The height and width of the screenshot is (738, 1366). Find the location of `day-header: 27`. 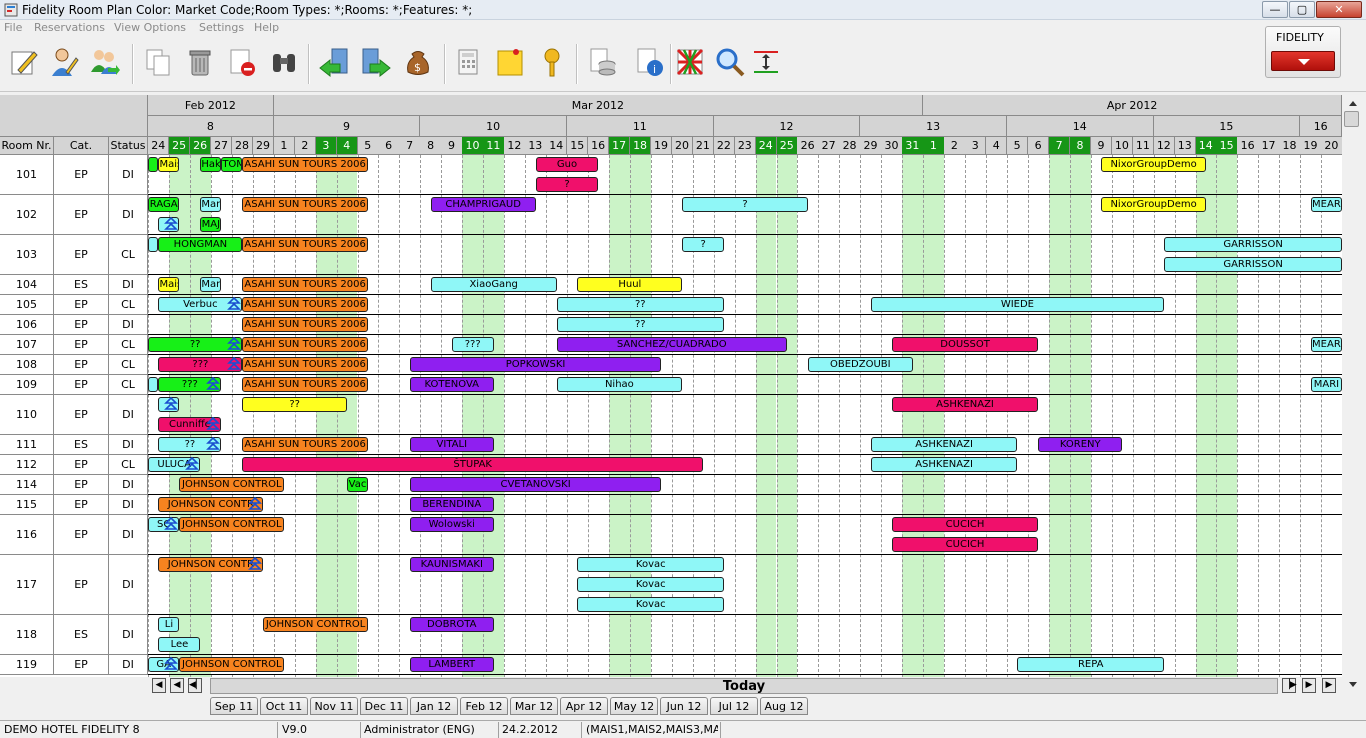

day-header: 27 is located at coordinates (829, 146).